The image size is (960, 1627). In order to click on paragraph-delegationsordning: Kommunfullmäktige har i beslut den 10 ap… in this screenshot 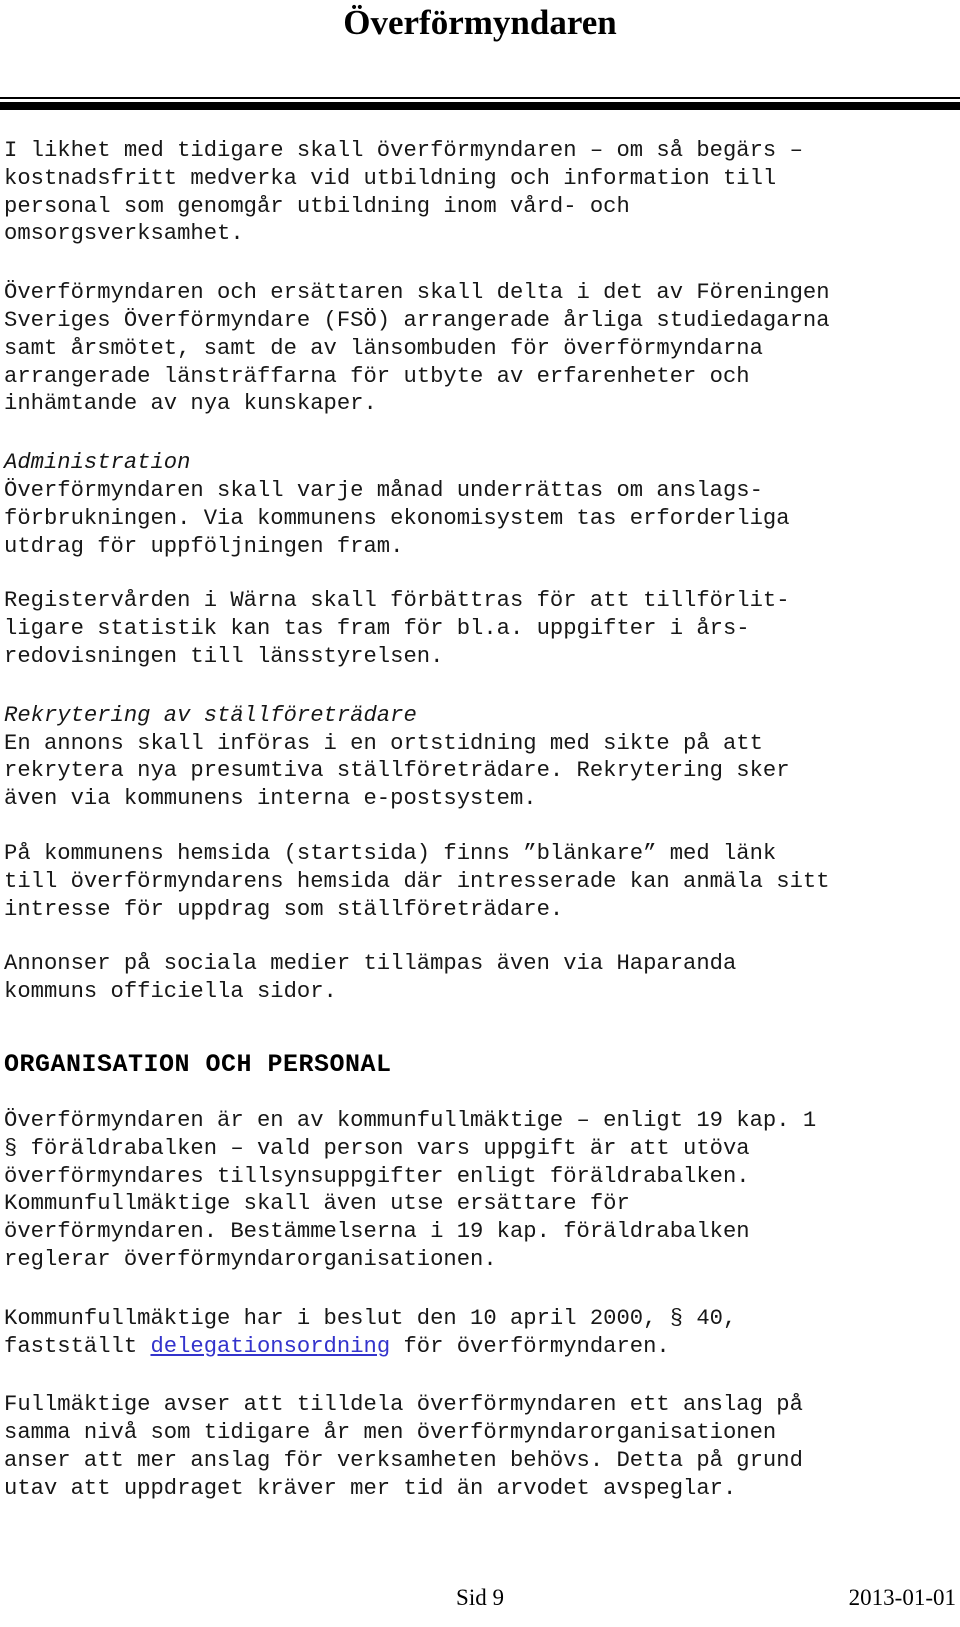, I will do `click(479, 1333)`.